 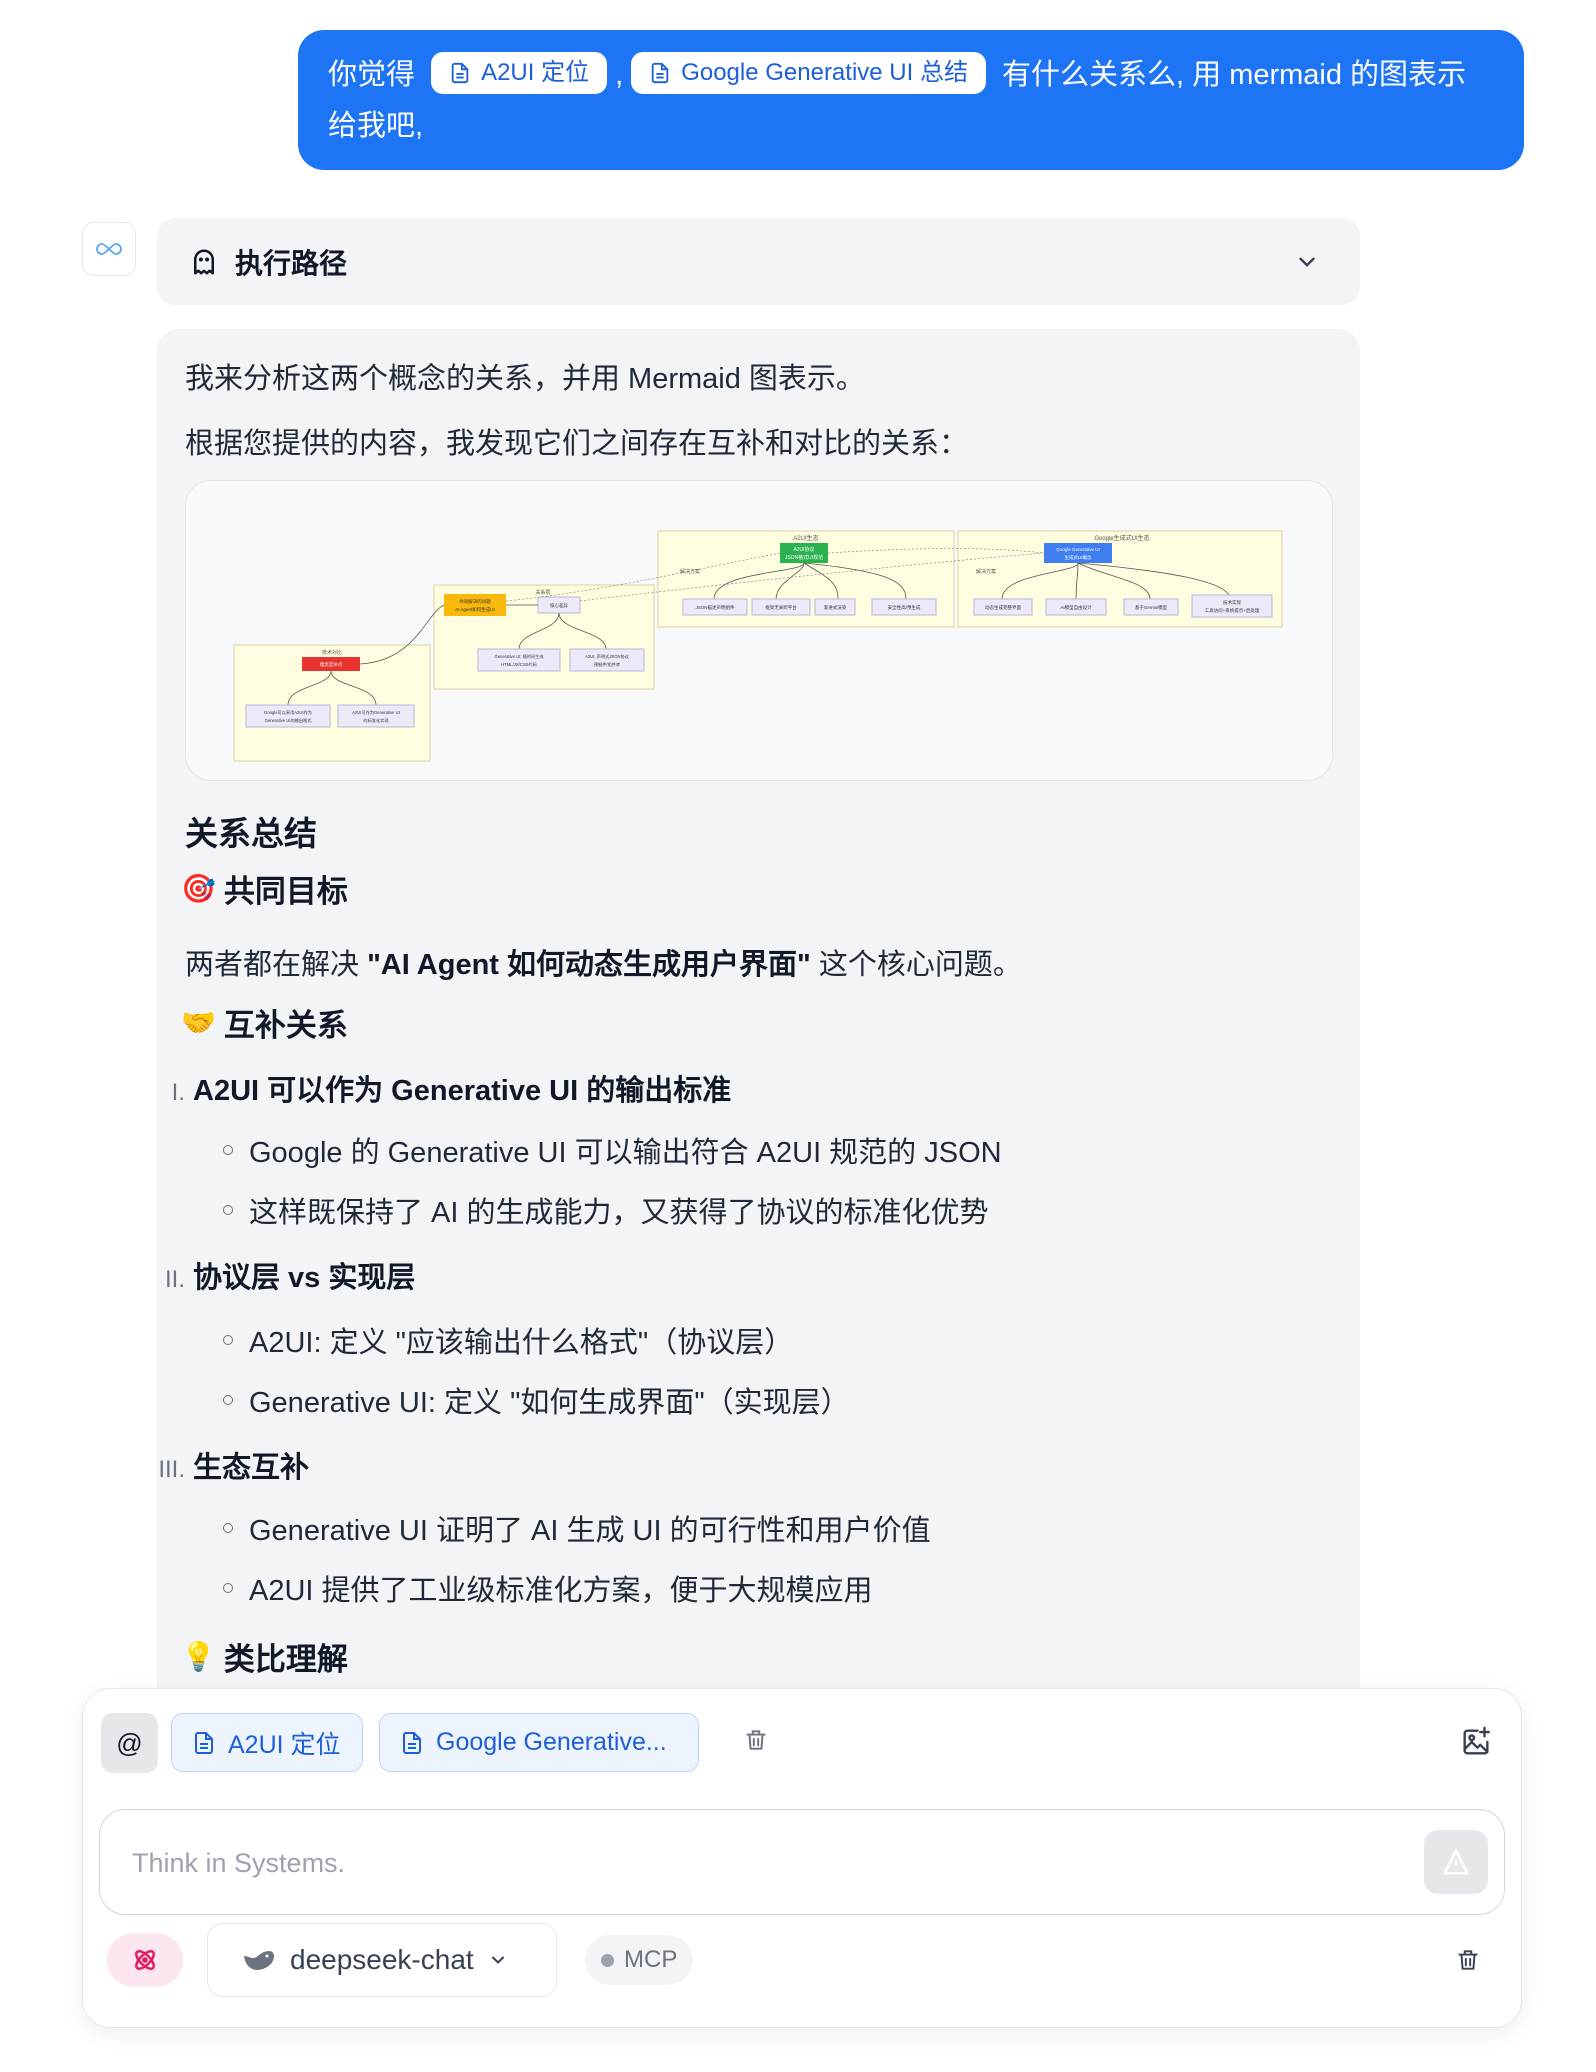 I want to click on tools-button, so click(x=145, y=1960).